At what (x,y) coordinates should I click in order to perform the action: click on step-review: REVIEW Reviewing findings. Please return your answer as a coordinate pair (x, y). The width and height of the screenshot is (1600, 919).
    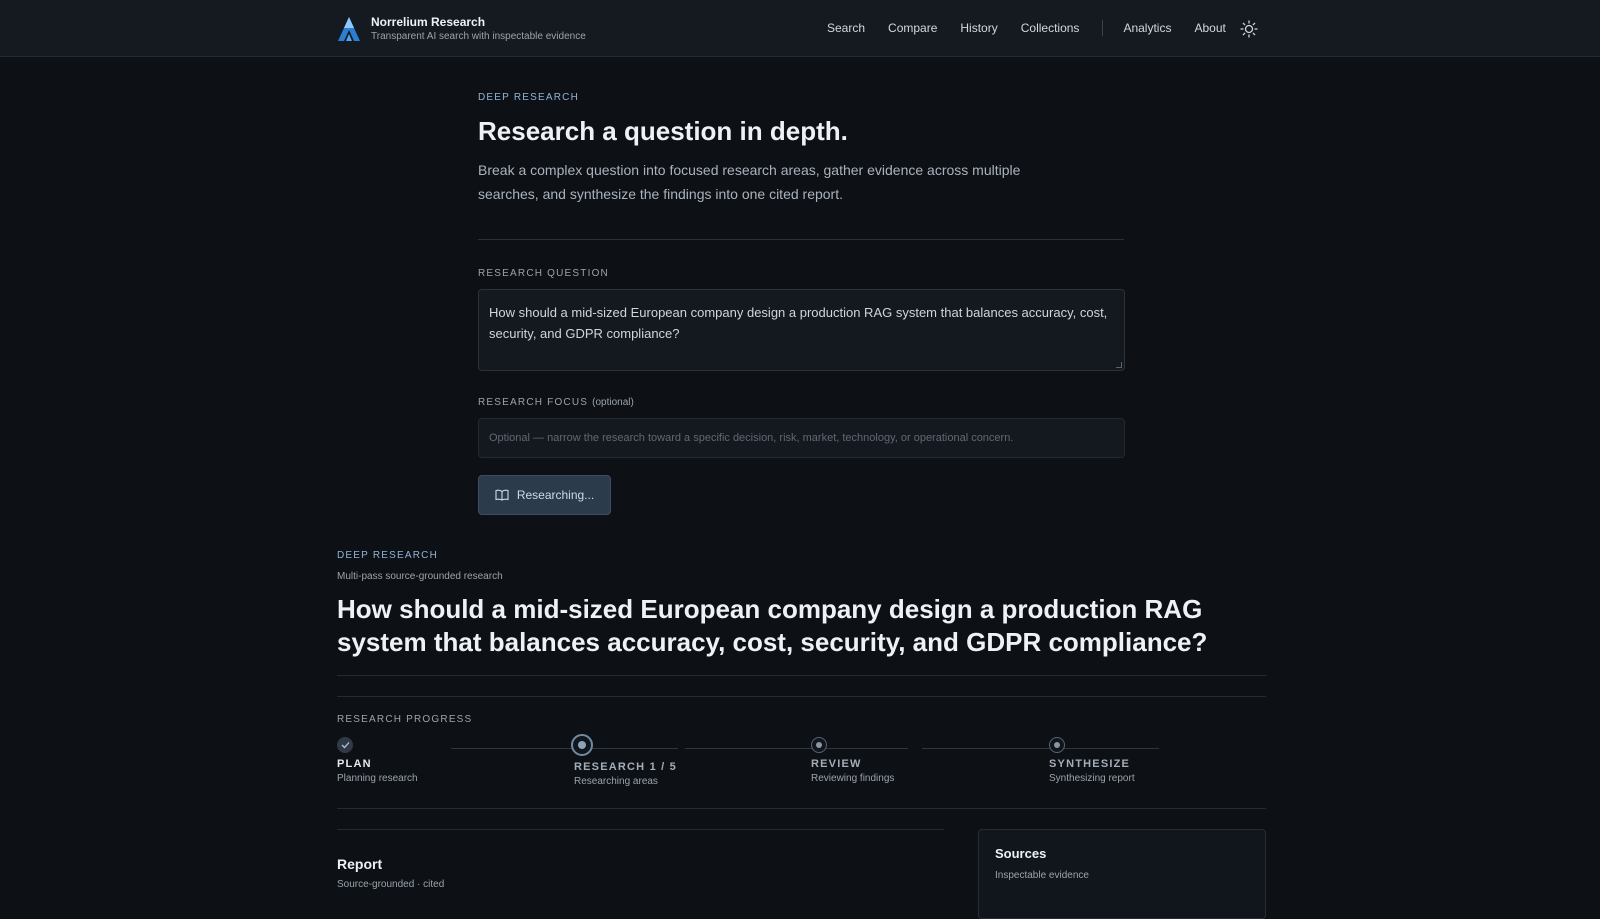
    Looking at the image, I should click on (852, 760).